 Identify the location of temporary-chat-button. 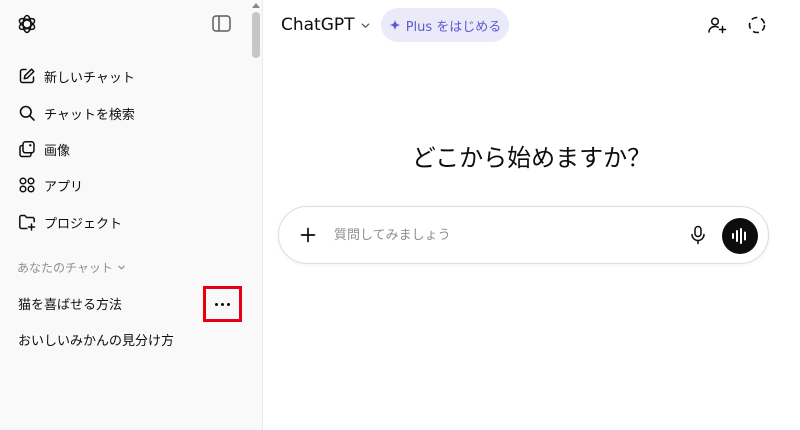
(757, 25).